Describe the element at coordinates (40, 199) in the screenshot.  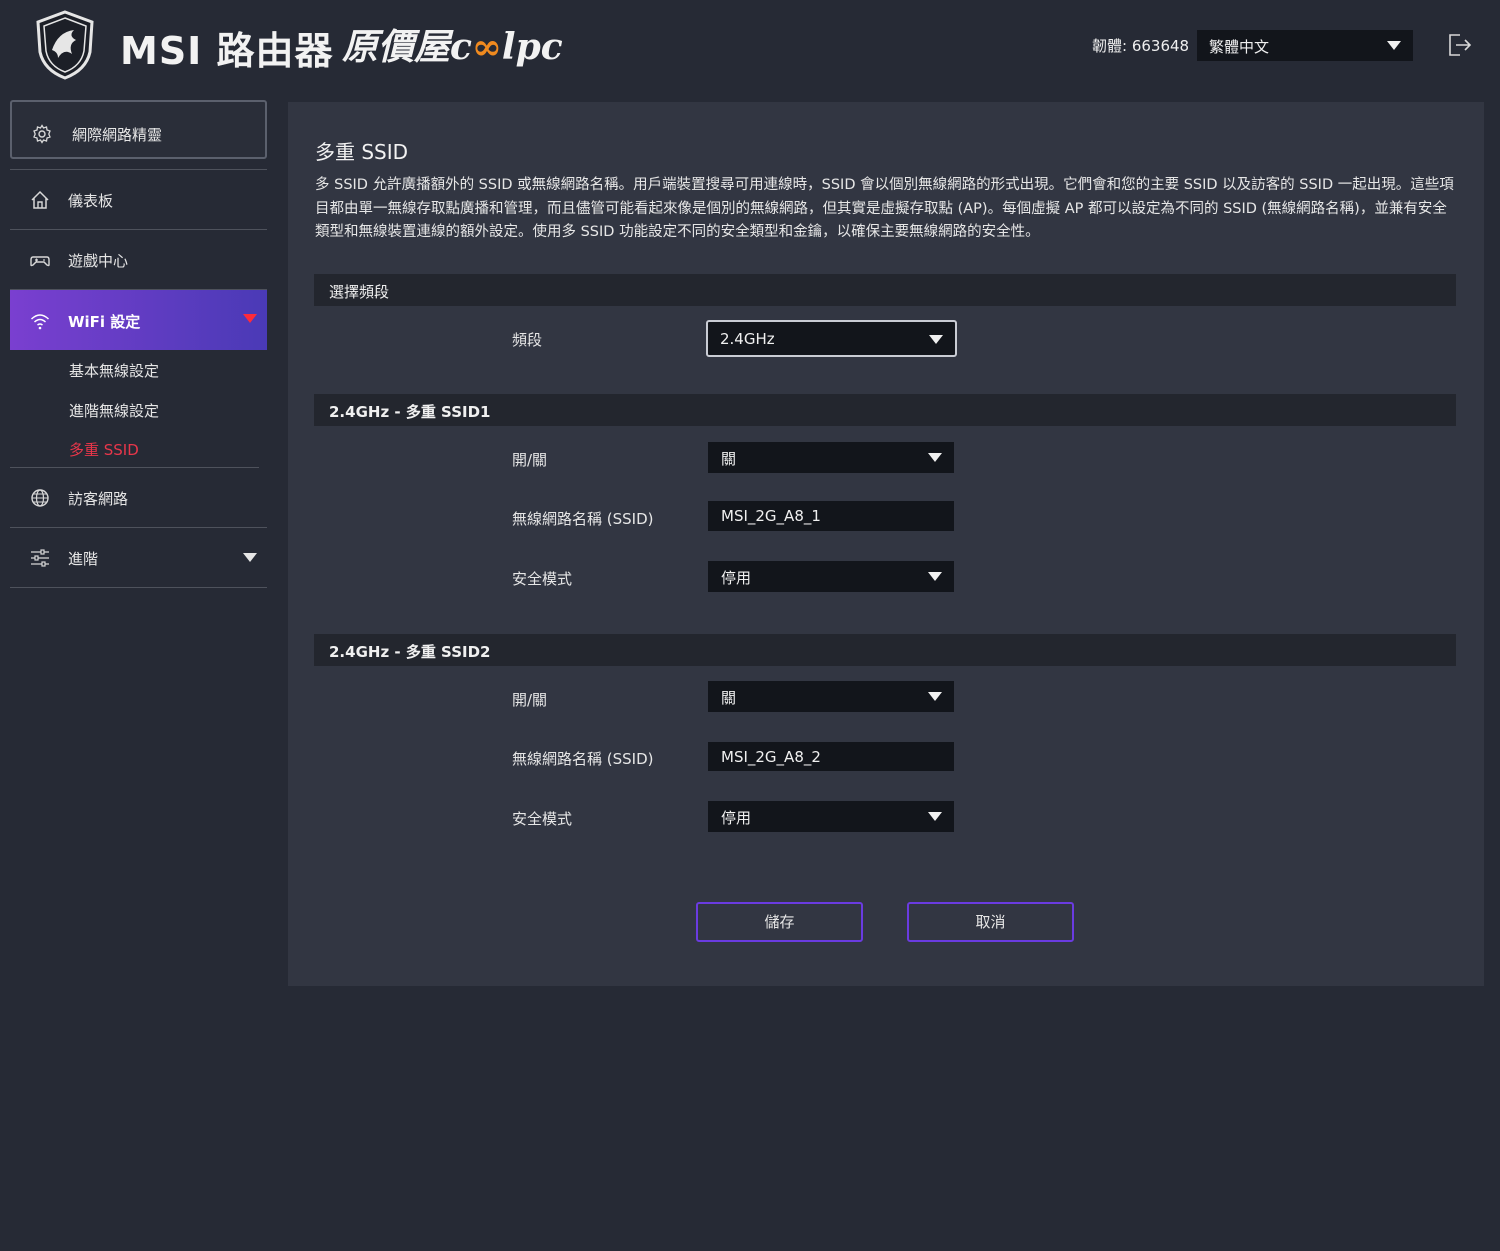
I see `home-icon` at that location.